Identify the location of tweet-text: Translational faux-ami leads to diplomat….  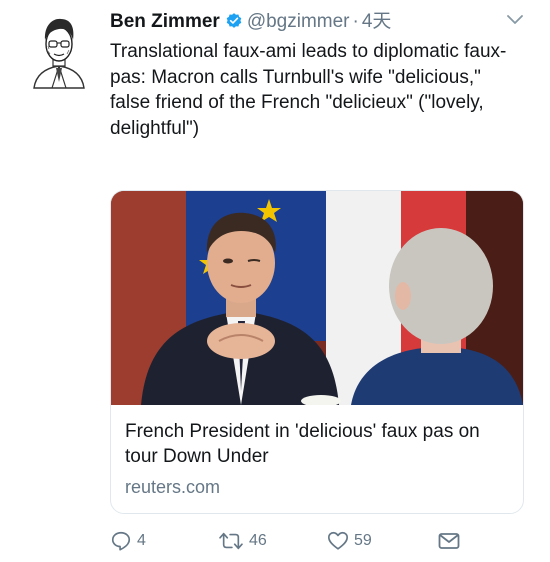
(308, 90).